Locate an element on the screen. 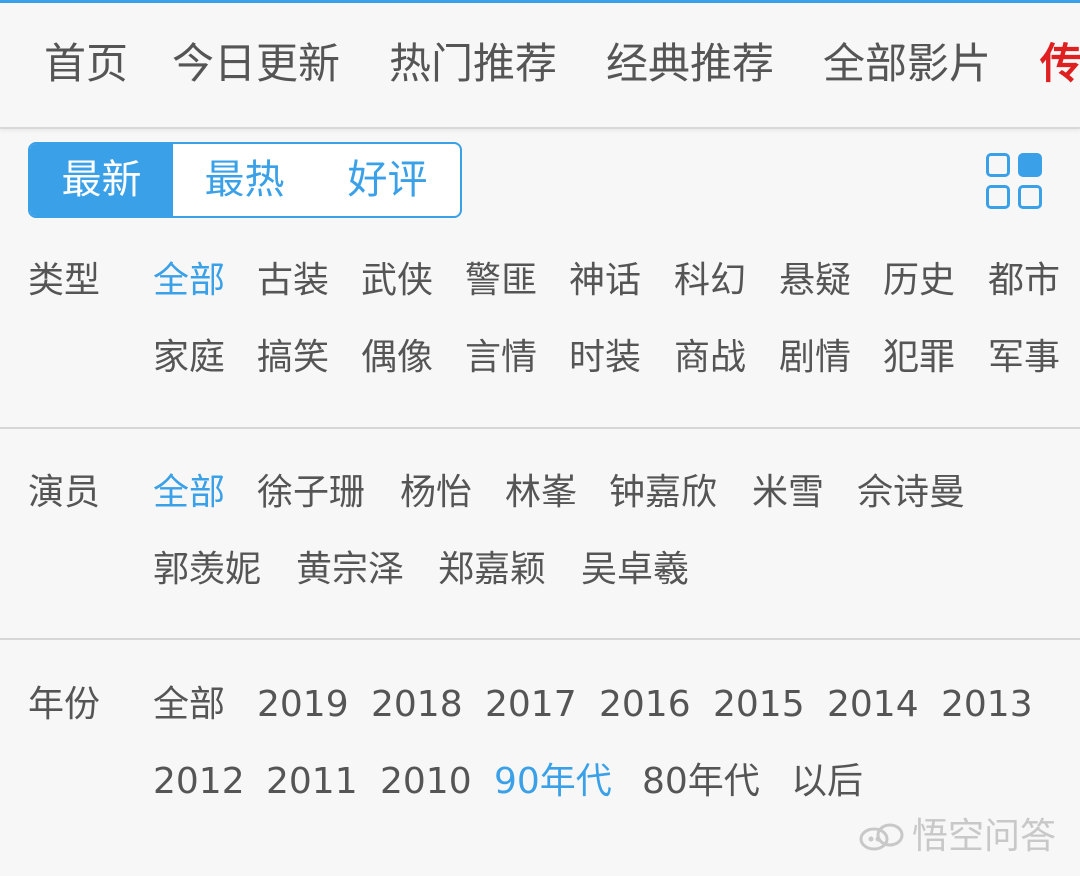 The image size is (1080, 876). nav-item-classic-recommend: 经典推荐 is located at coordinates (690, 64).